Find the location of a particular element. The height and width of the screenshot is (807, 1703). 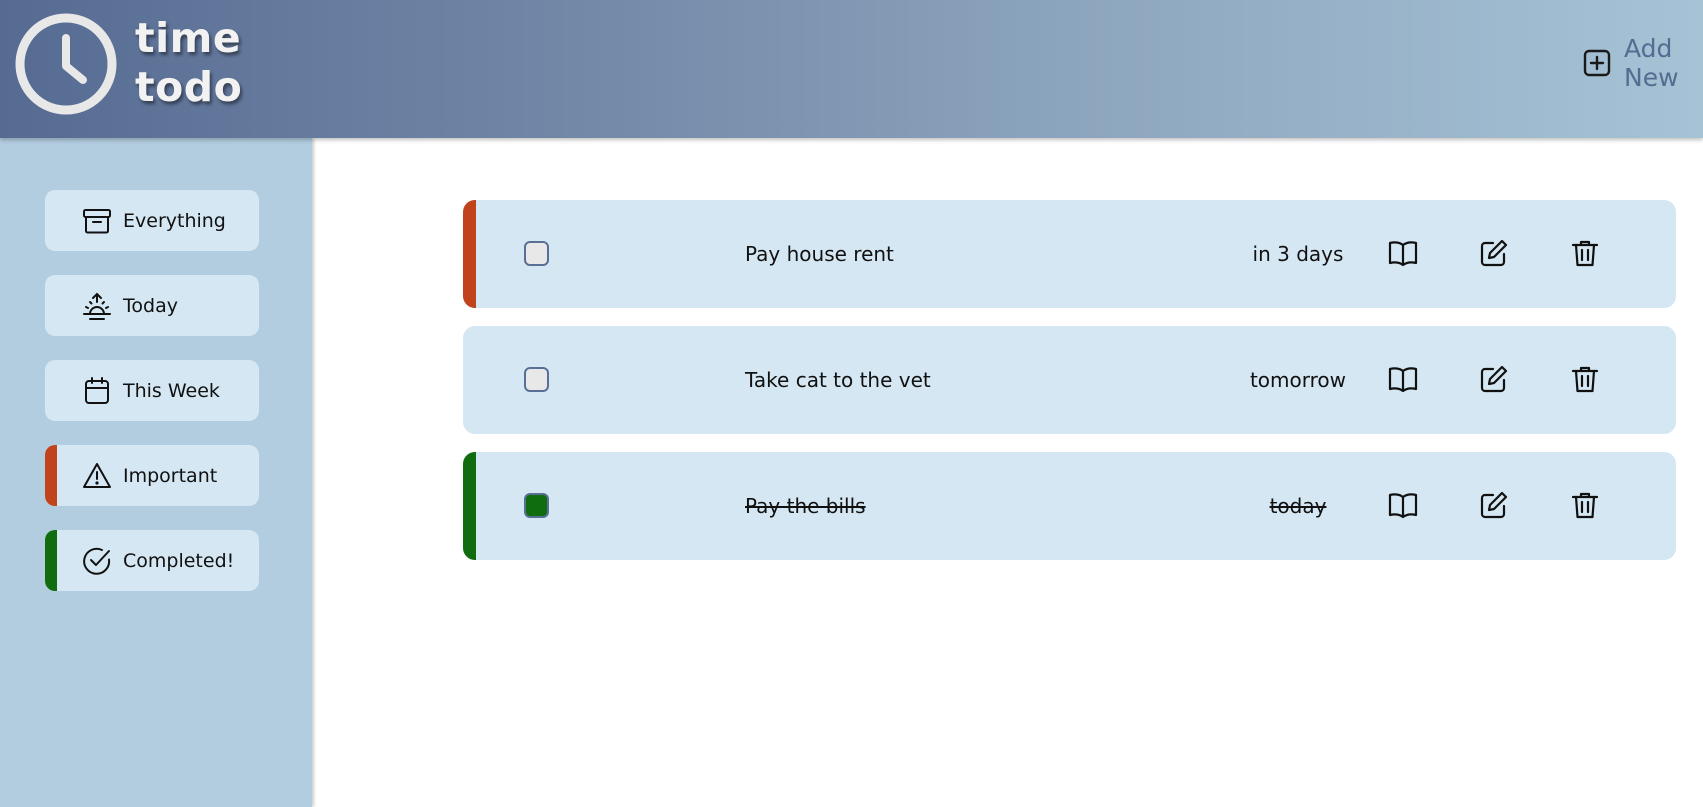

todo-row: Pay the bills today is located at coordinates (1069, 506).